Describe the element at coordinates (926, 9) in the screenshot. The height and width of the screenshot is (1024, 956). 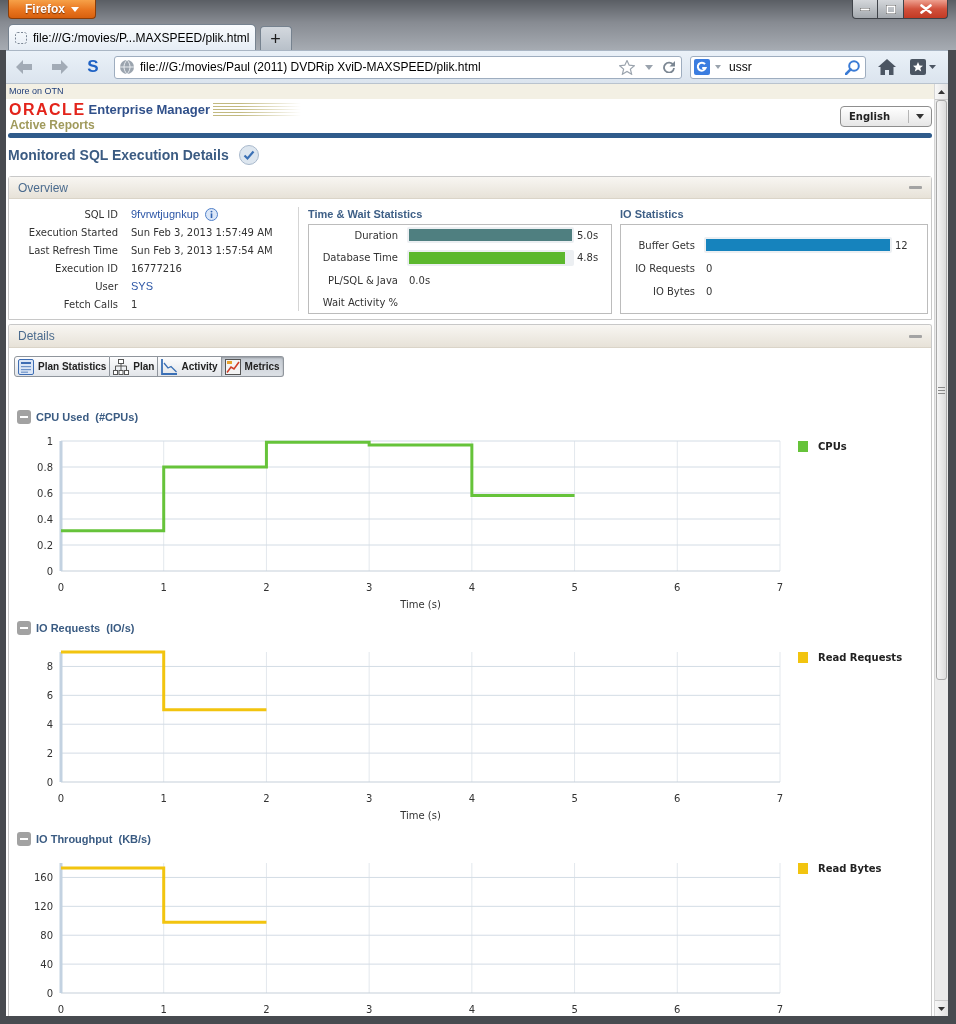
I see `close-button` at that location.